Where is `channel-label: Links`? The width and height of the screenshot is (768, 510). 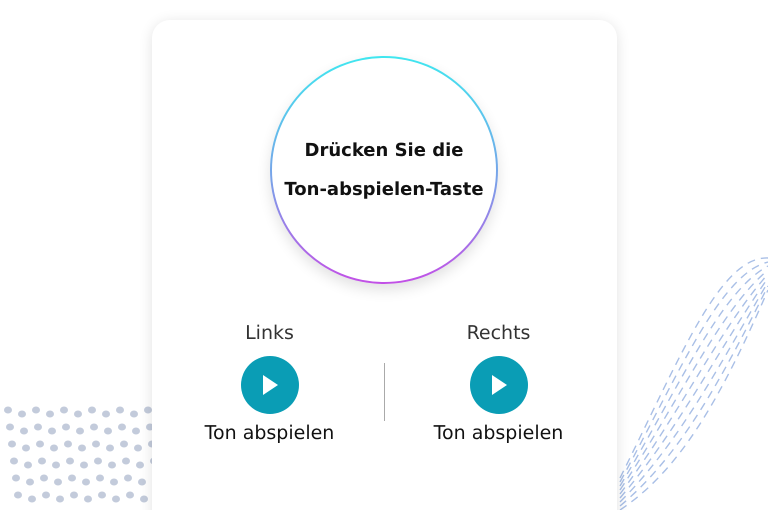 channel-label: Links is located at coordinates (269, 333).